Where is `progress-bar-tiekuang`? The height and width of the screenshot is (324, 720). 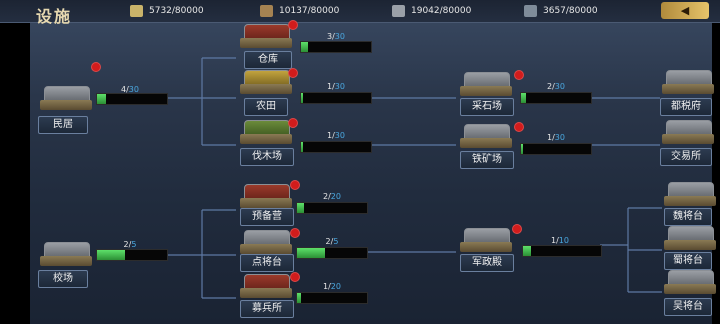 progress-bar-tiekuang is located at coordinates (556, 149).